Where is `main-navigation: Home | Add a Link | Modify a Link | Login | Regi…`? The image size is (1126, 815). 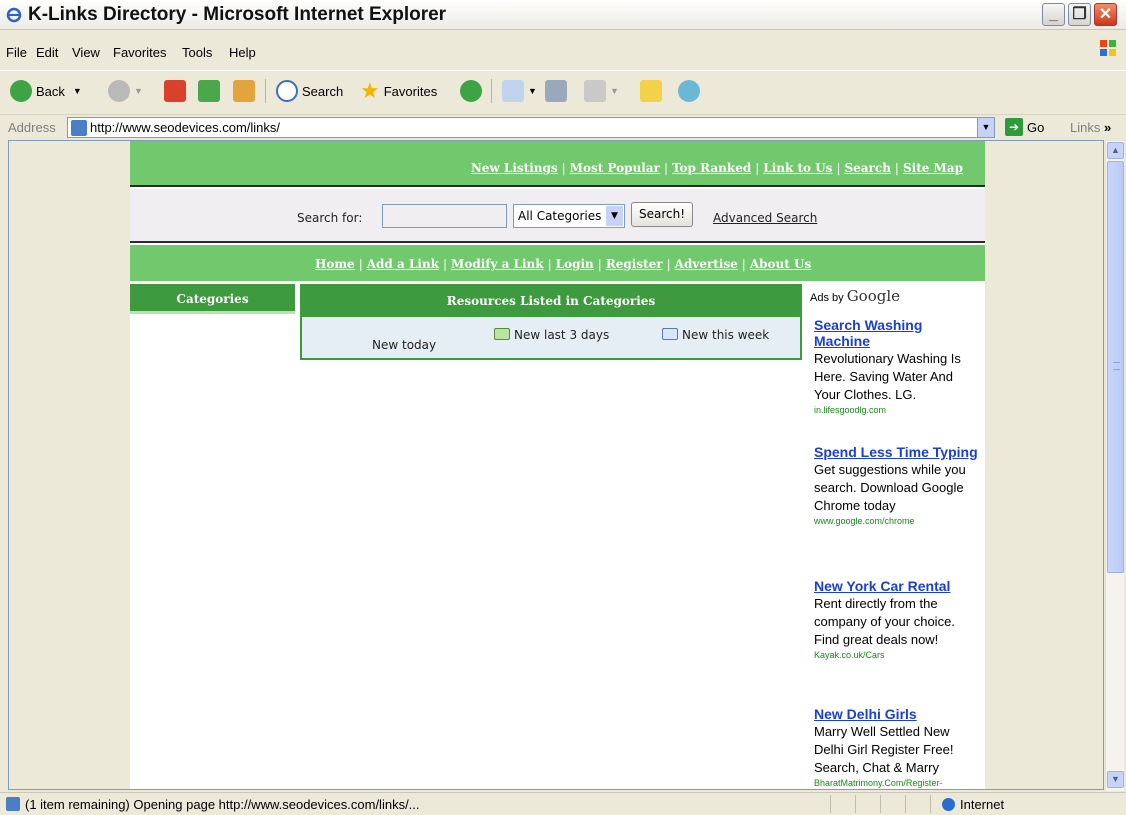 main-navigation: Home | Add a Link | Modify a Link | Login | Regi… is located at coordinates (557, 264).